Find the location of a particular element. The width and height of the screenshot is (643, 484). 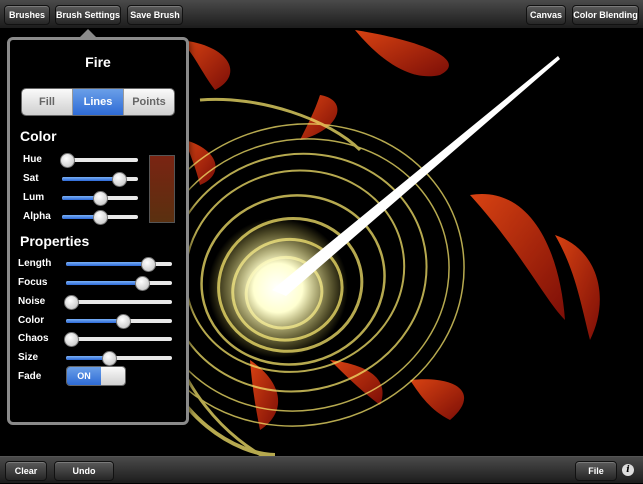

length-slider is located at coordinates (119, 264).